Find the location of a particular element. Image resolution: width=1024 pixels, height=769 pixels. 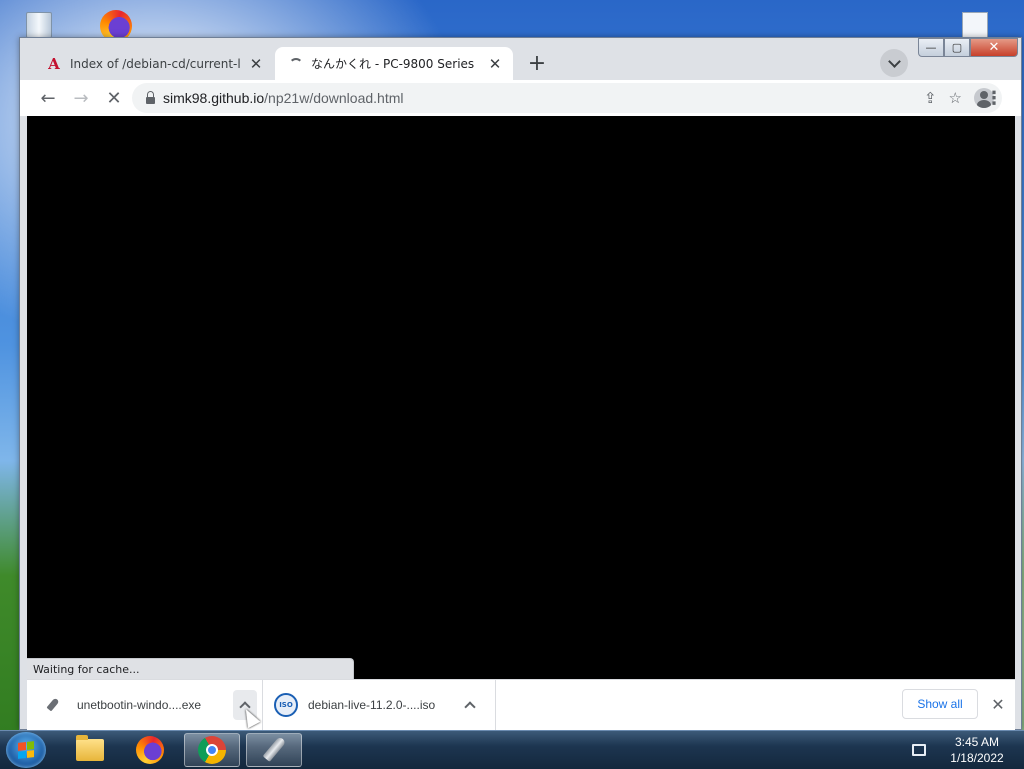

address-bar: simk98.github.io/np21w/download.html ⇪ ☆ is located at coordinates (567, 98).